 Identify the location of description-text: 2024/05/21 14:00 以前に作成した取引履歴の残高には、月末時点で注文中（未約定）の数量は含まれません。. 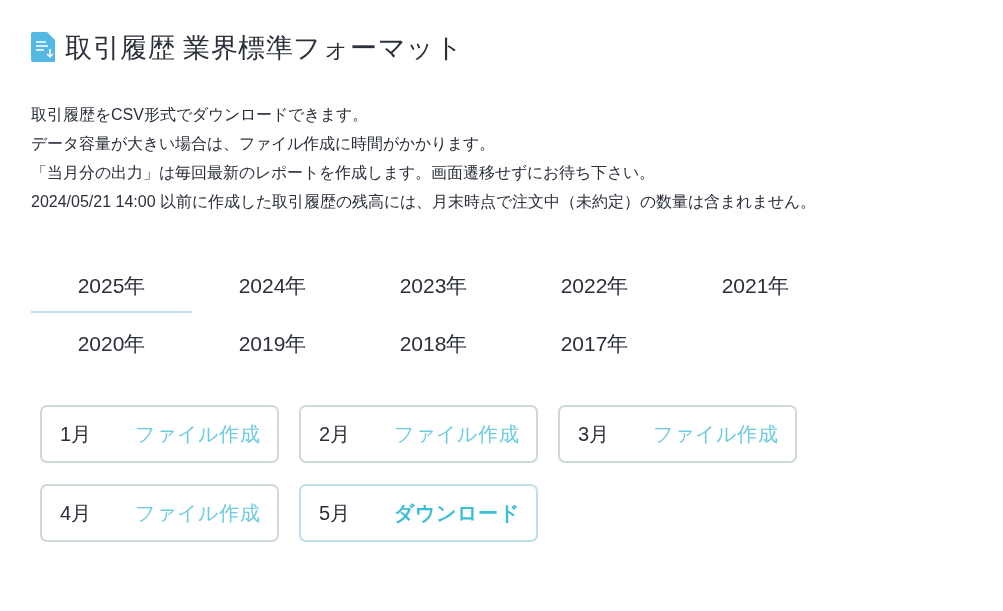
(424, 202).